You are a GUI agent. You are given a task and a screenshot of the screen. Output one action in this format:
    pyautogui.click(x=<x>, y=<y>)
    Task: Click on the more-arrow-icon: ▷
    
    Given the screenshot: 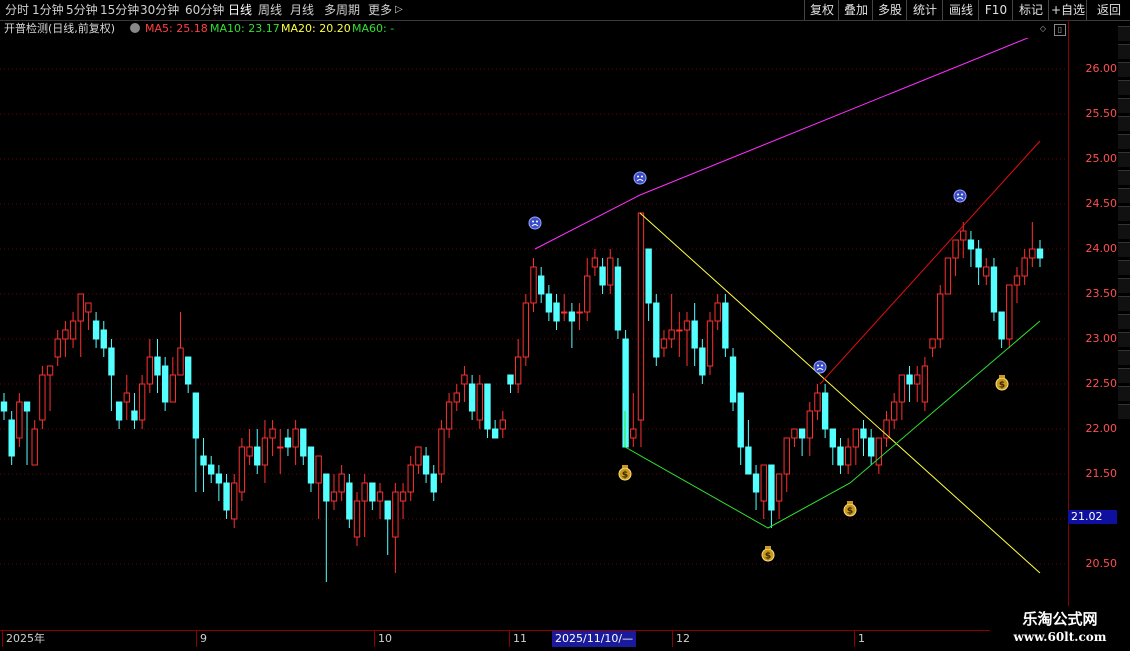 What is the action you would take?
    pyautogui.click(x=399, y=10)
    